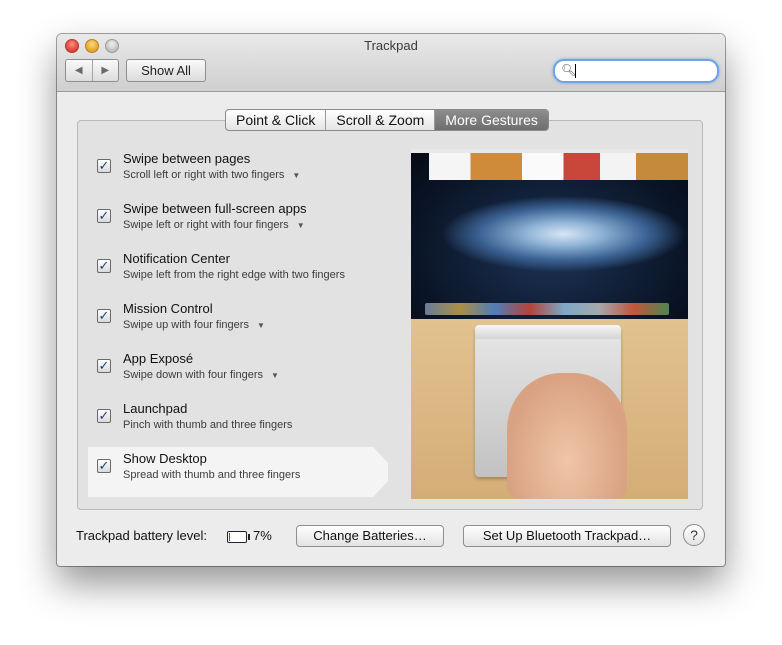 This screenshot has height=645, width=782. I want to click on battery-fill, so click(229, 537).